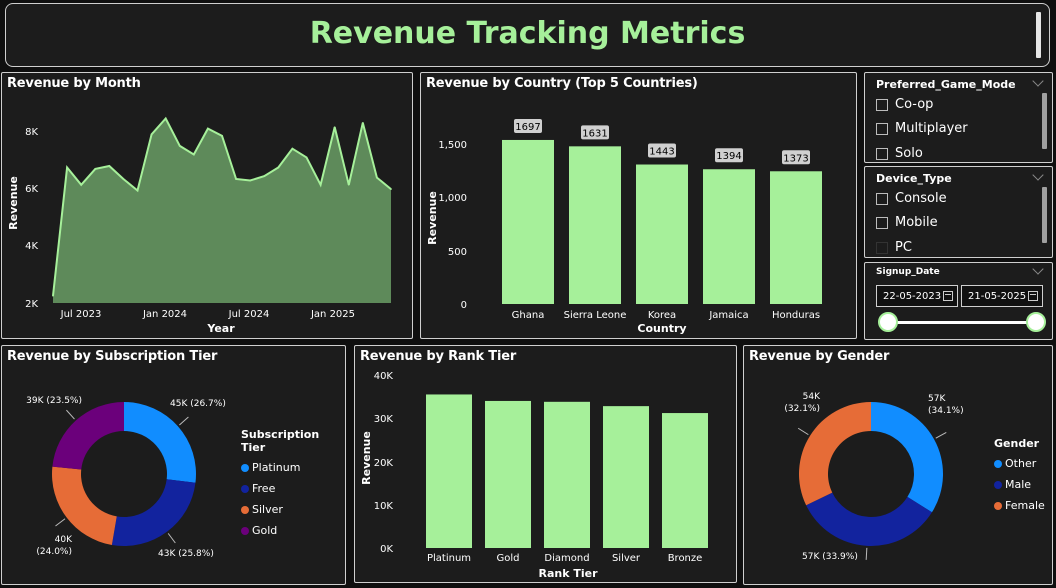 The image size is (1056, 588). What do you see at coordinates (220, 328) in the screenshot?
I see `x-axis-title: Year` at bounding box center [220, 328].